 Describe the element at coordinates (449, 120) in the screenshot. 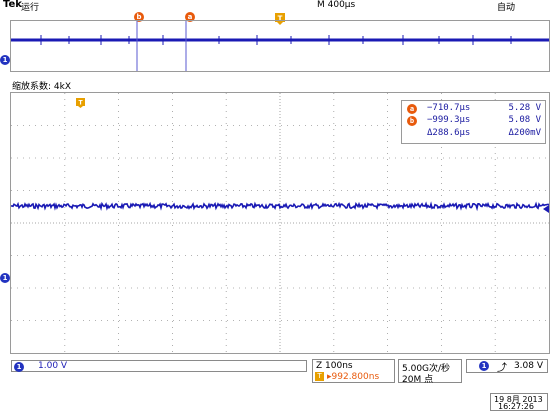

I see `cursor-b-time: −999.3µs` at that location.